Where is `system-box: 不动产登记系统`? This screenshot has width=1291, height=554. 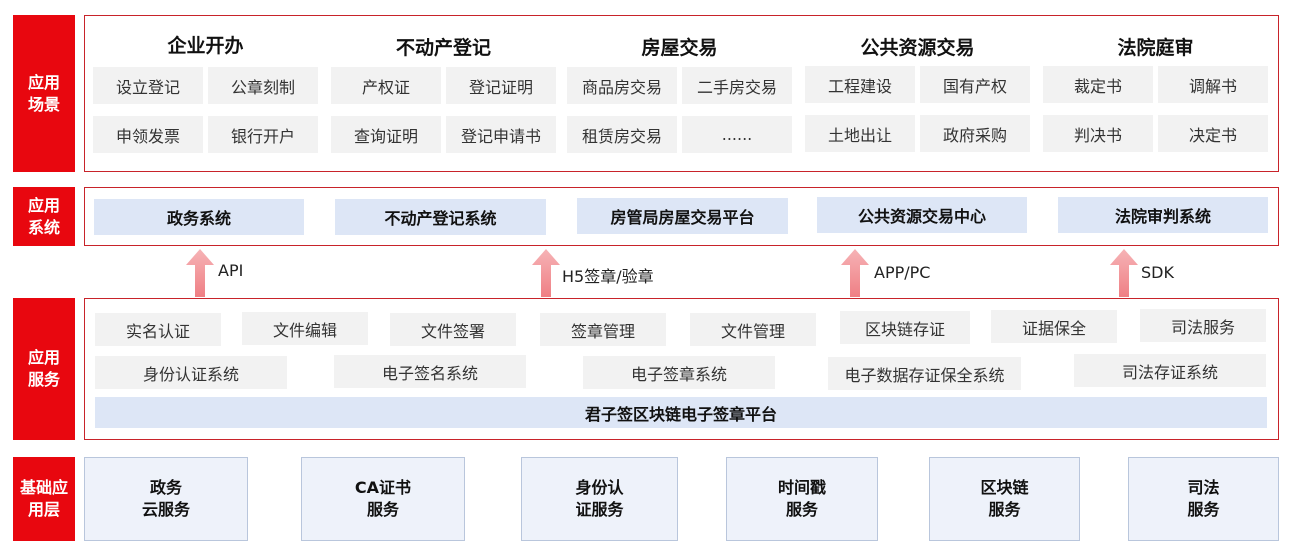
system-box: 不动产登记系统 is located at coordinates (440, 217).